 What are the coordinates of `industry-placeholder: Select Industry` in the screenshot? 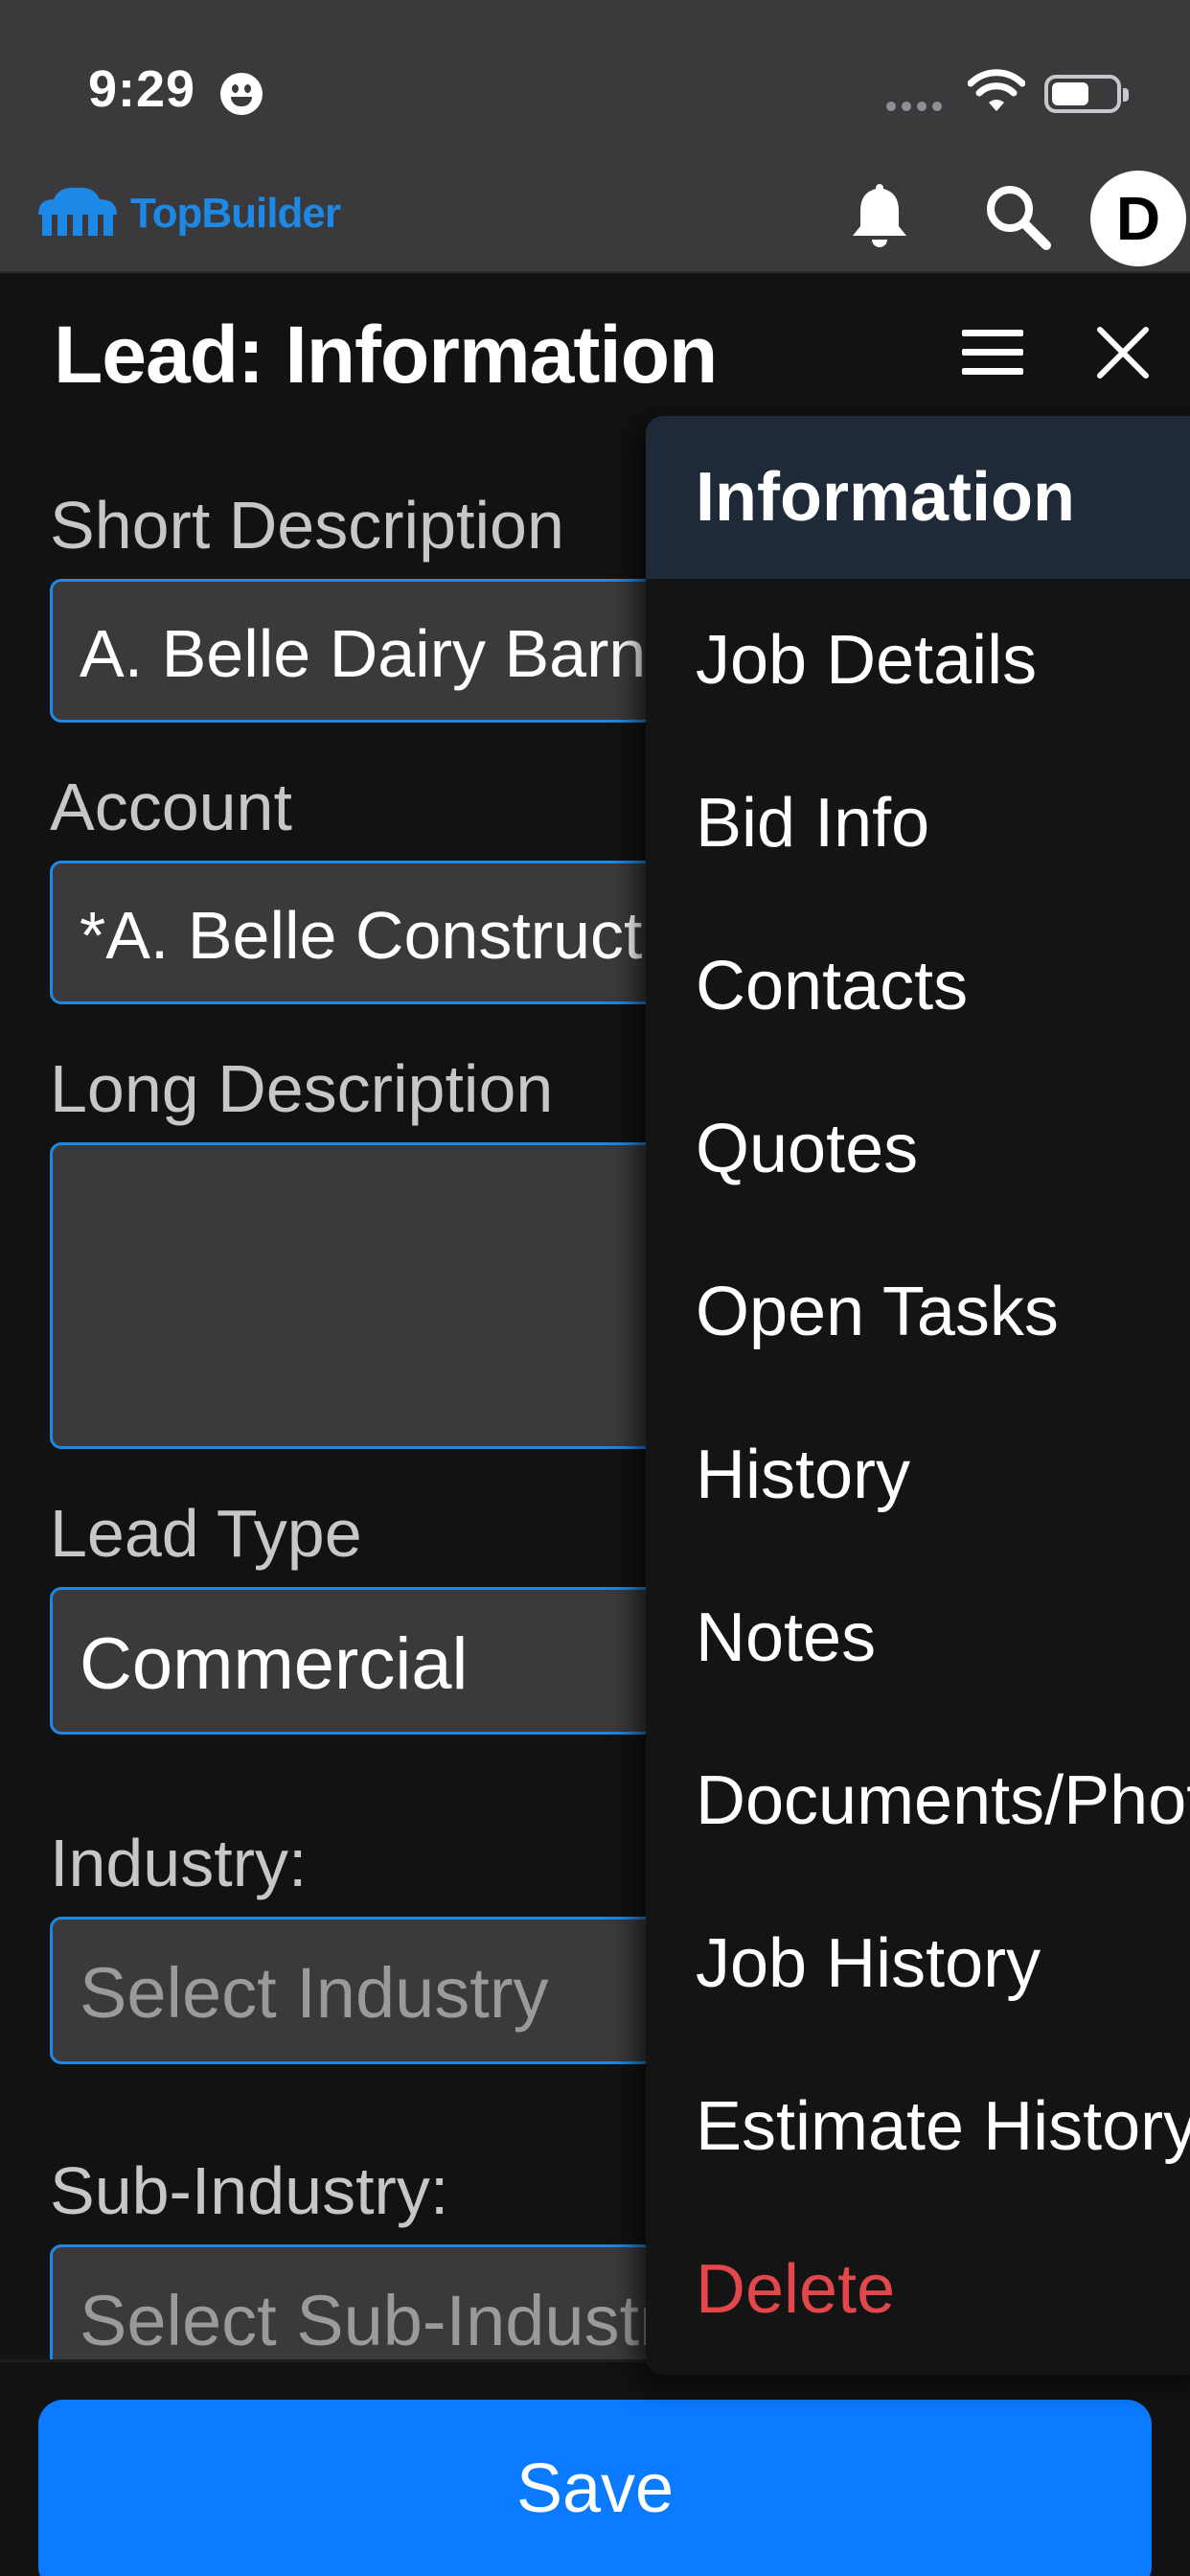 It's located at (315, 1993).